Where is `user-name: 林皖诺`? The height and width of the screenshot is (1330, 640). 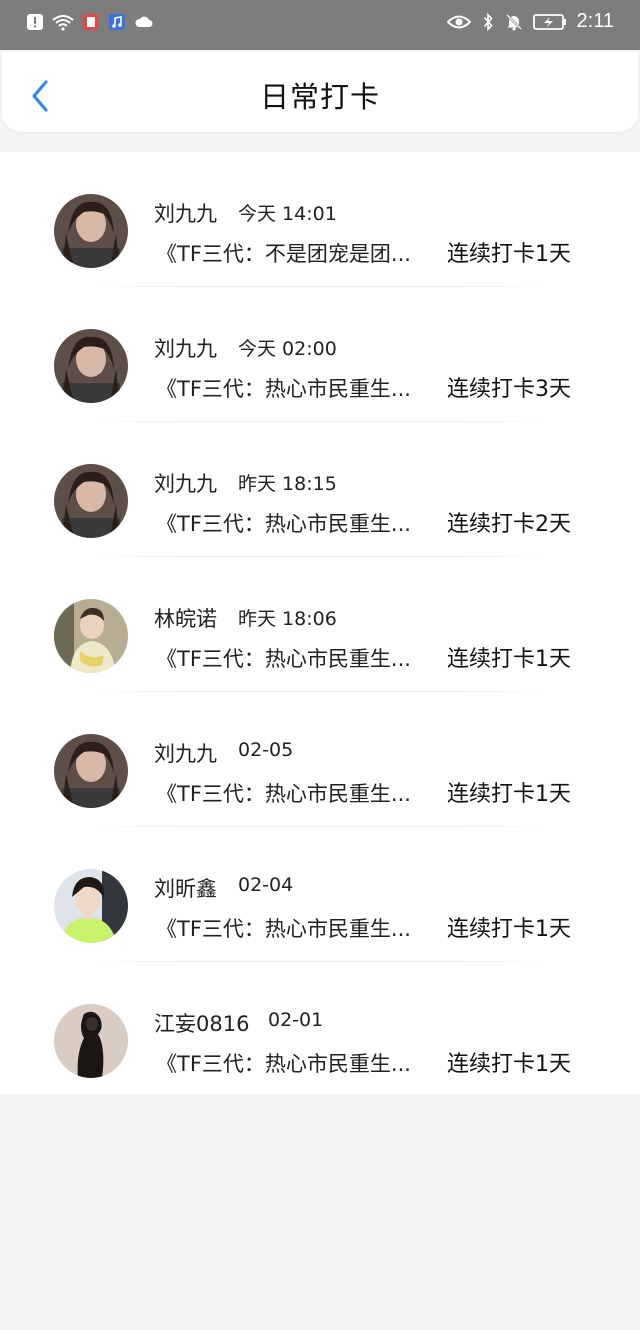 user-name: 林皖诺 is located at coordinates (185, 619).